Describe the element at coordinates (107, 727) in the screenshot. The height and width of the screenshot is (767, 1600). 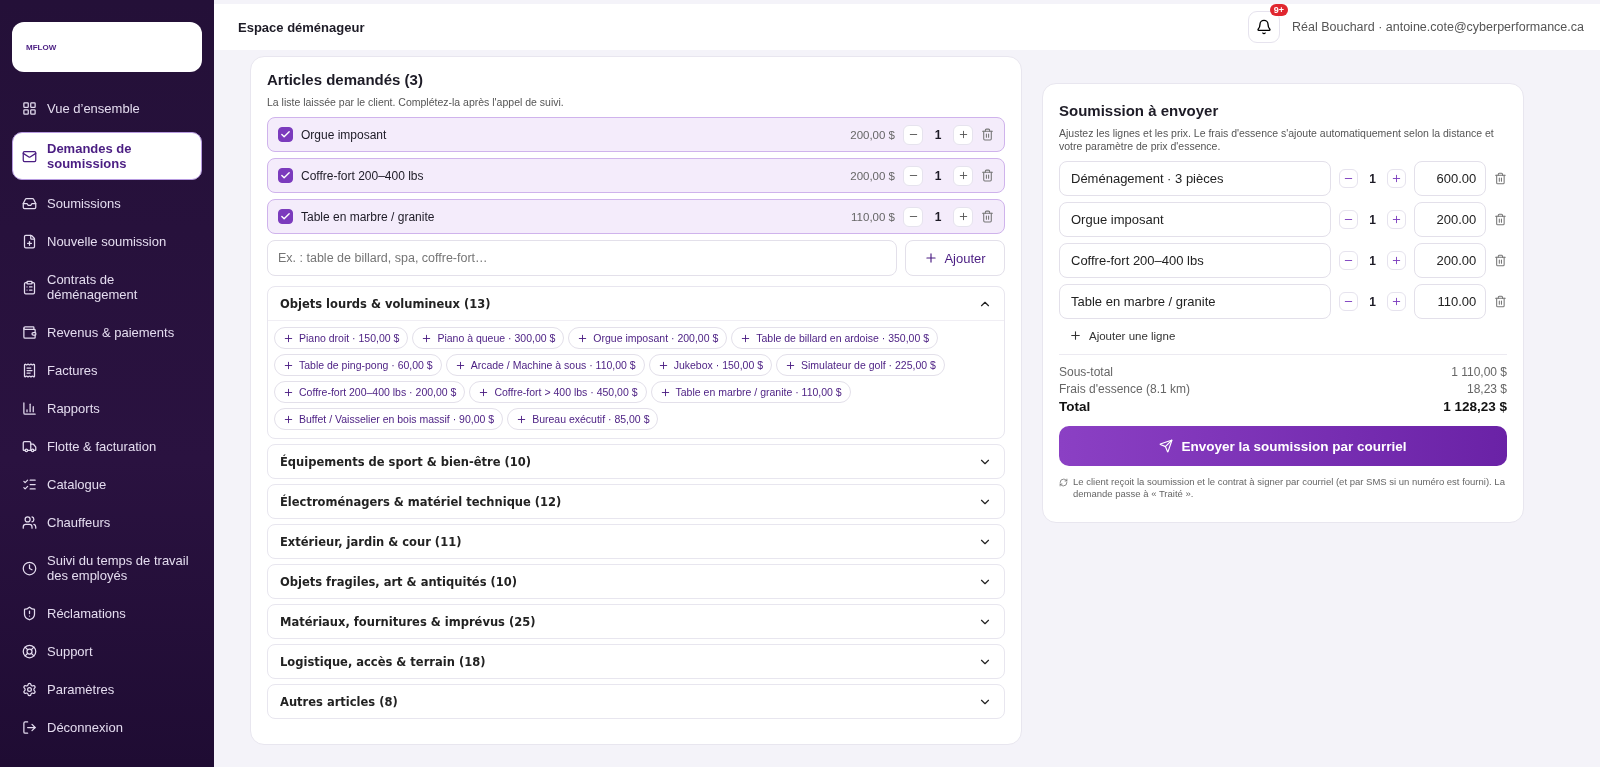
I see `logout-link: Déconnexion` at that location.